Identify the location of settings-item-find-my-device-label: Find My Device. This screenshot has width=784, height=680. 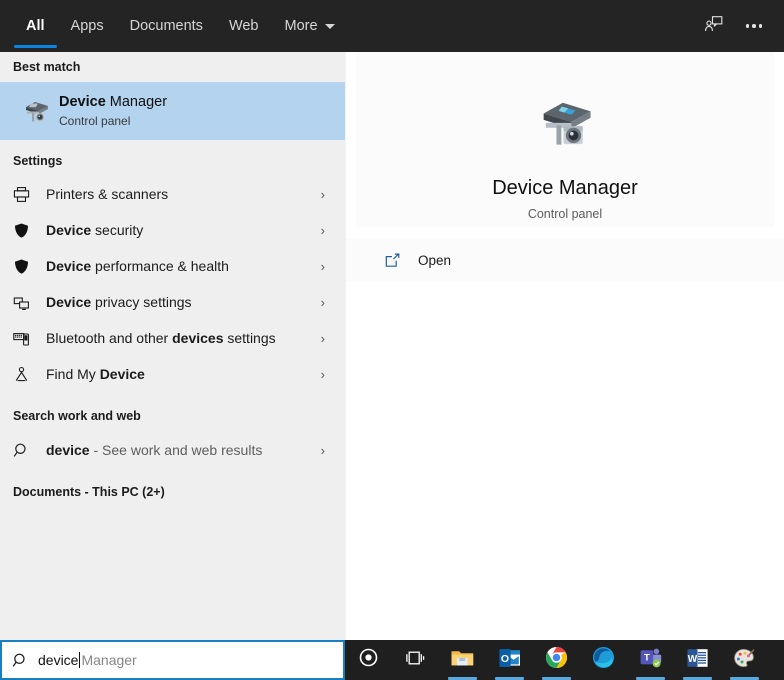
(95, 374).